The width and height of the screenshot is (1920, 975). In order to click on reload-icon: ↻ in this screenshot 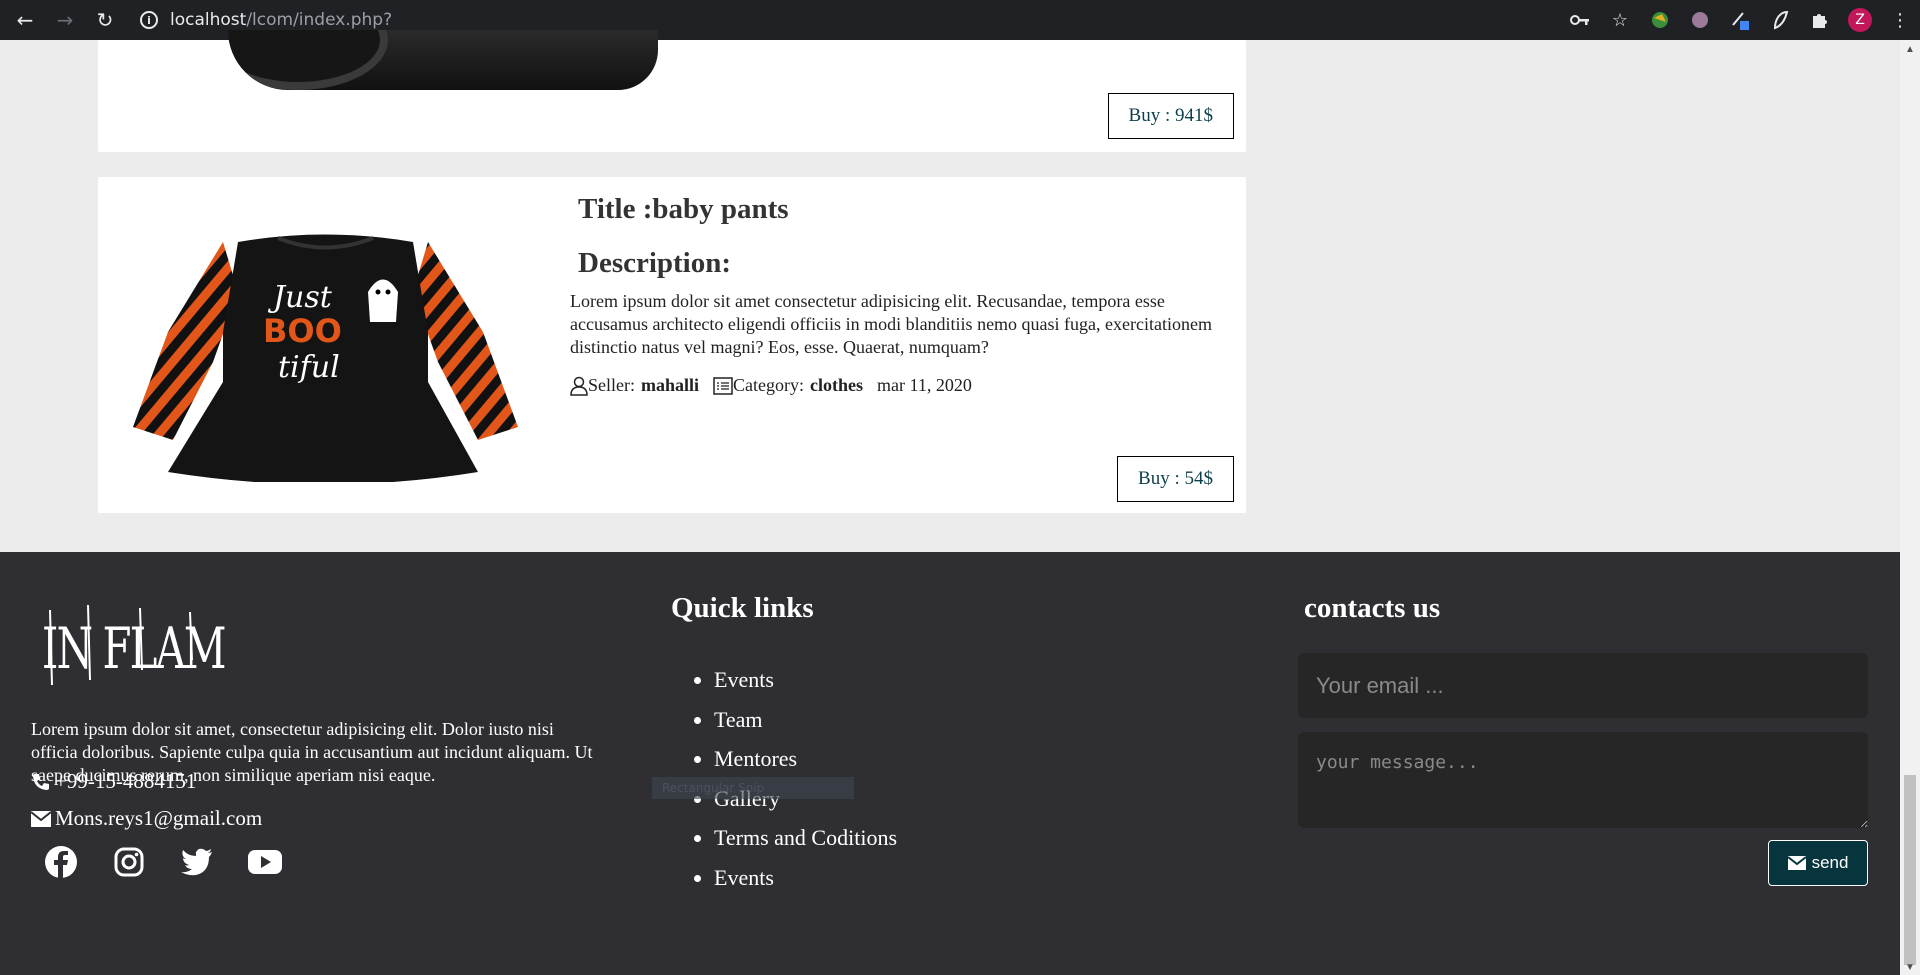, I will do `click(105, 20)`.